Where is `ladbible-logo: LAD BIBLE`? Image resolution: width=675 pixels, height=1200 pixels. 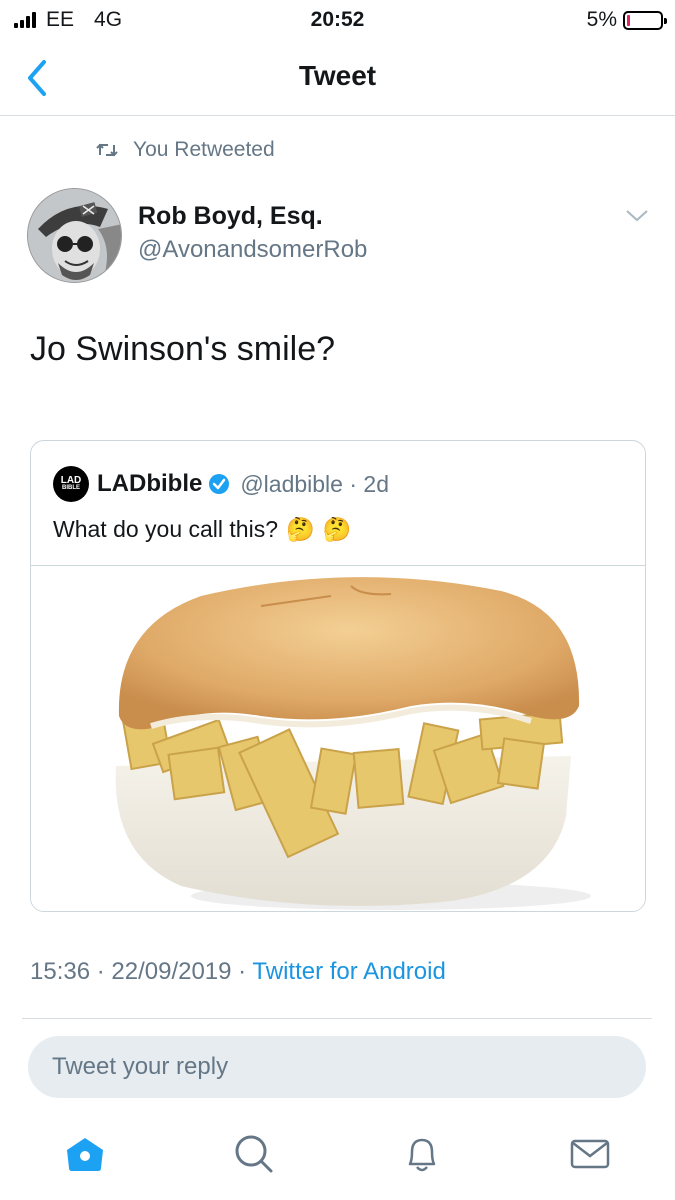
ladbible-logo: LAD BIBLE is located at coordinates (71, 484).